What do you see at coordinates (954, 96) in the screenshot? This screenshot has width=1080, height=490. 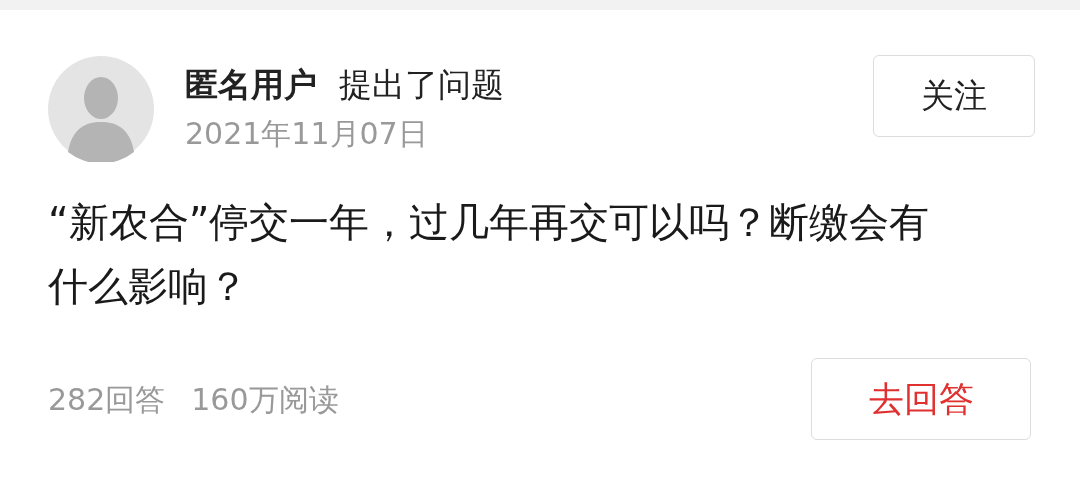 I see `follow-button: 关注` at bounding box center [954, 96].